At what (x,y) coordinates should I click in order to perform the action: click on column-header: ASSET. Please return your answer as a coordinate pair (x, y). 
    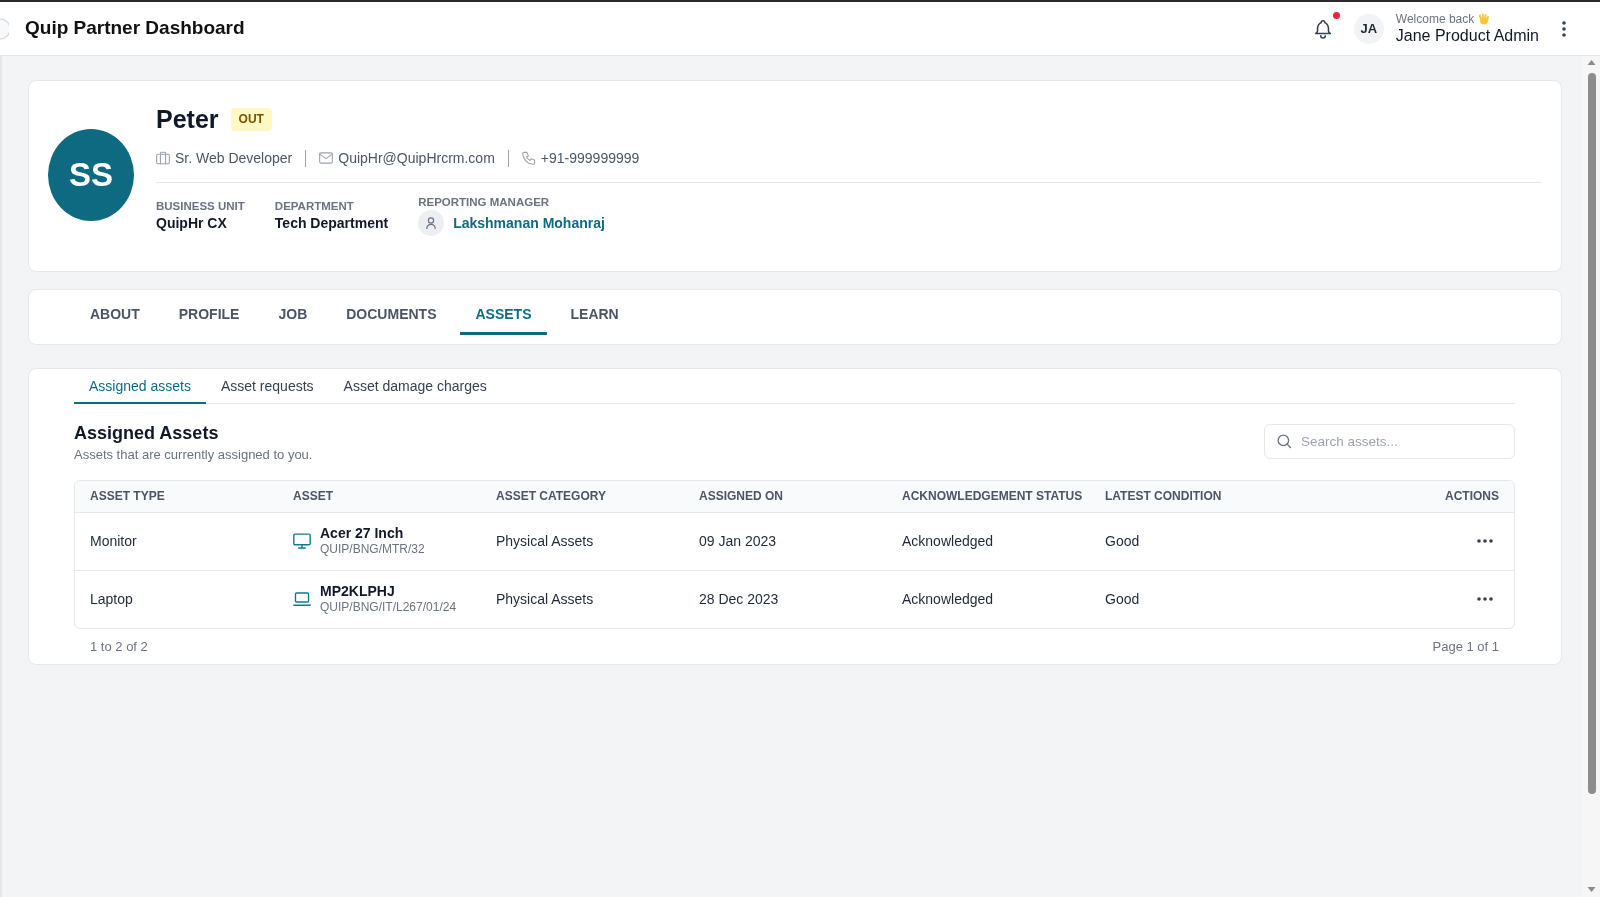
    Looking at the image, I should click on (379, 496).